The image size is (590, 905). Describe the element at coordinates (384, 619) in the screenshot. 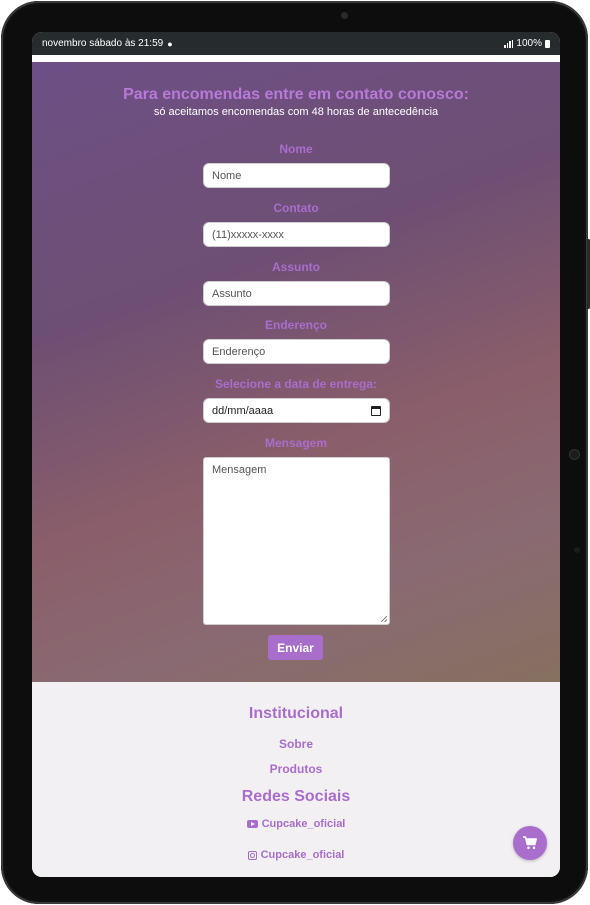

I see `resize-handle` at that location.